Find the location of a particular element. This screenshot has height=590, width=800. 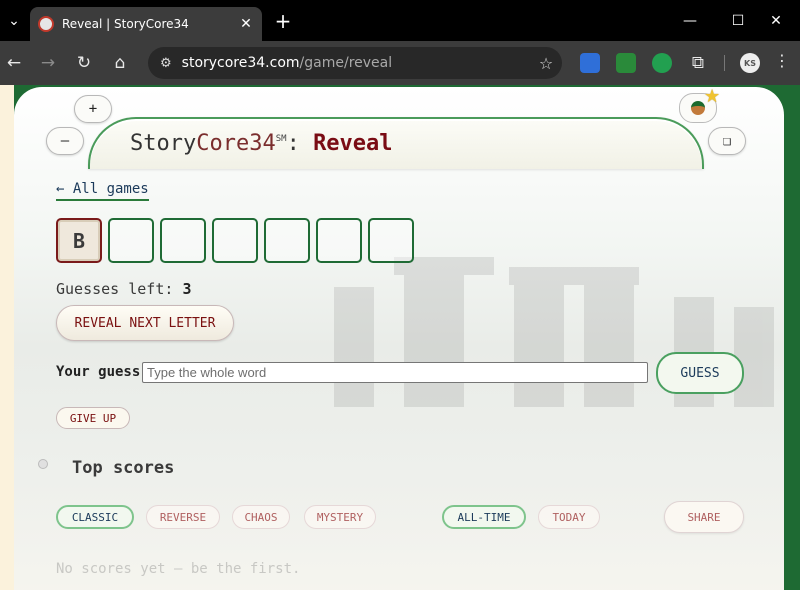

tab-search-chevron-icon: ⌄ is located at coordinates (14, 20).